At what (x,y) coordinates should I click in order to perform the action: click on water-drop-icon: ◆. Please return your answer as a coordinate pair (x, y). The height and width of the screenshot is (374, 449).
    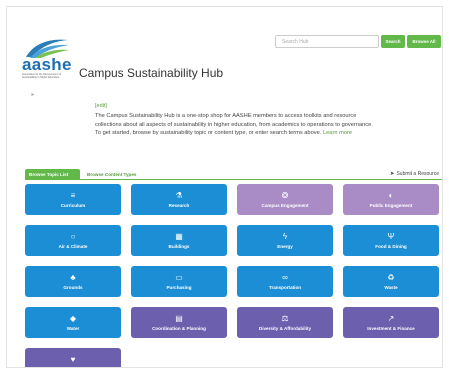
    Looking at the image, I should click on (73, 318).